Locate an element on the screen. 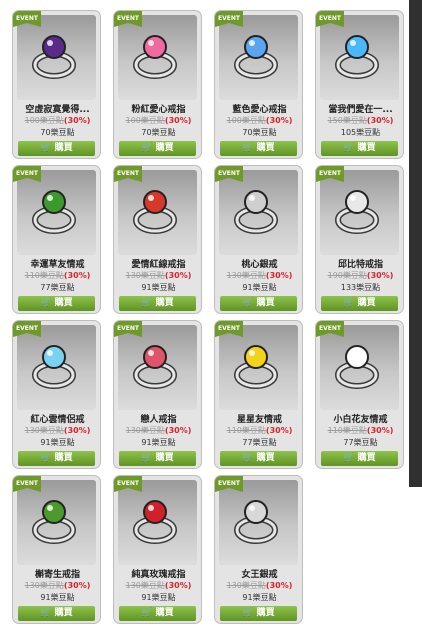 This screenshot has width=422, height=640. item-card: EVENT 粉紅愛心戒指 100樂豆點(30%) 70樂豆點 🛒 購買 is located at coordinates (157, 84).